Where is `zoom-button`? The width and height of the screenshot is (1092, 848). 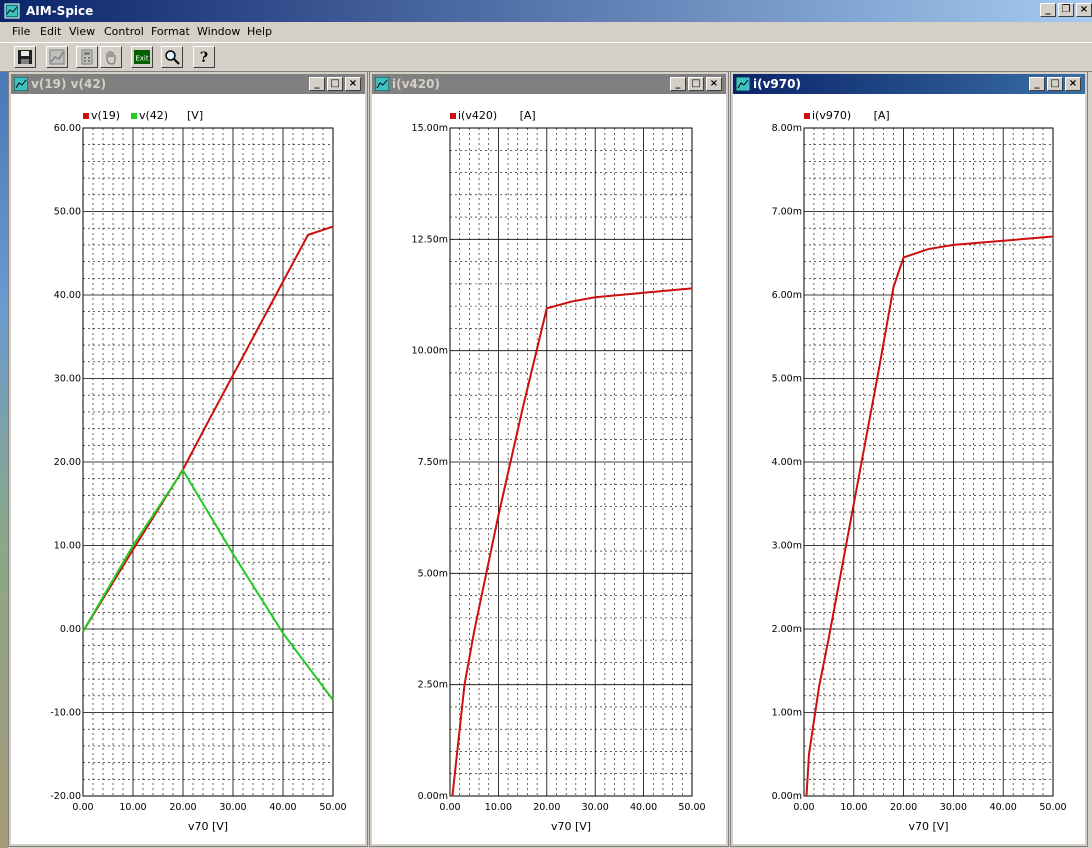
zoom-button is located at coordinates (172, 57).